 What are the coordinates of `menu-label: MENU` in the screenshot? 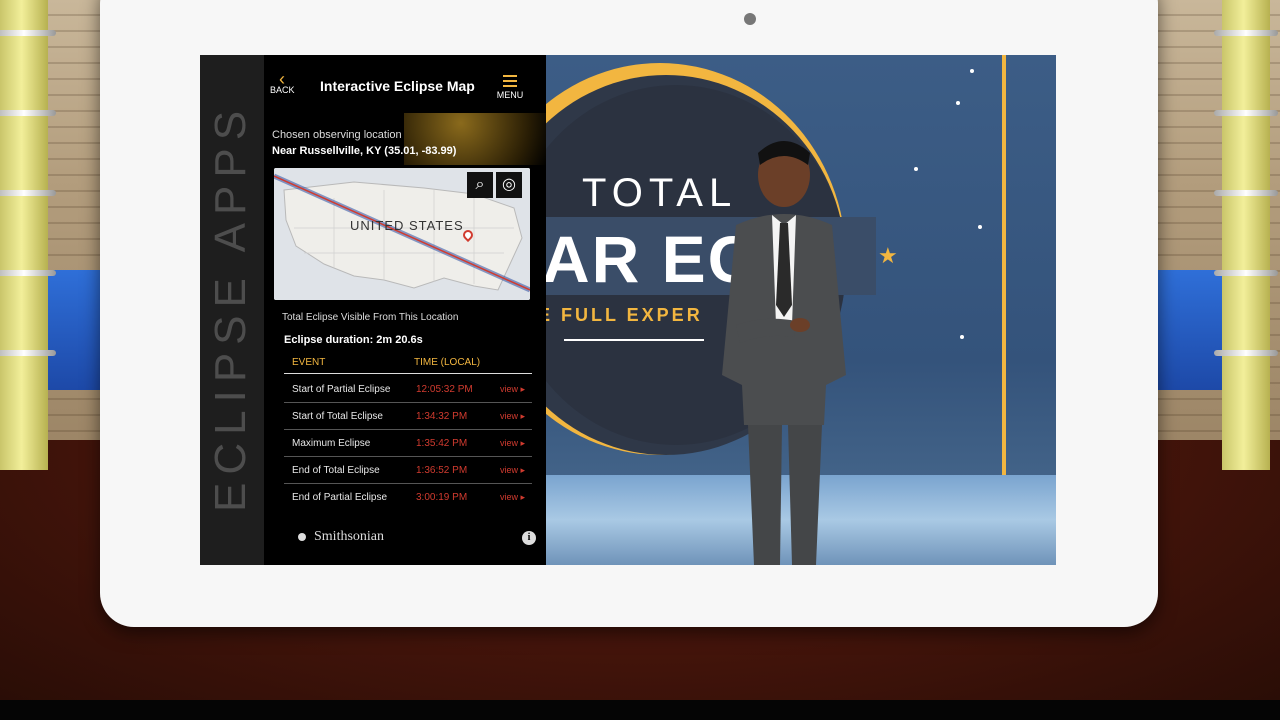 It's located at (510, 95).